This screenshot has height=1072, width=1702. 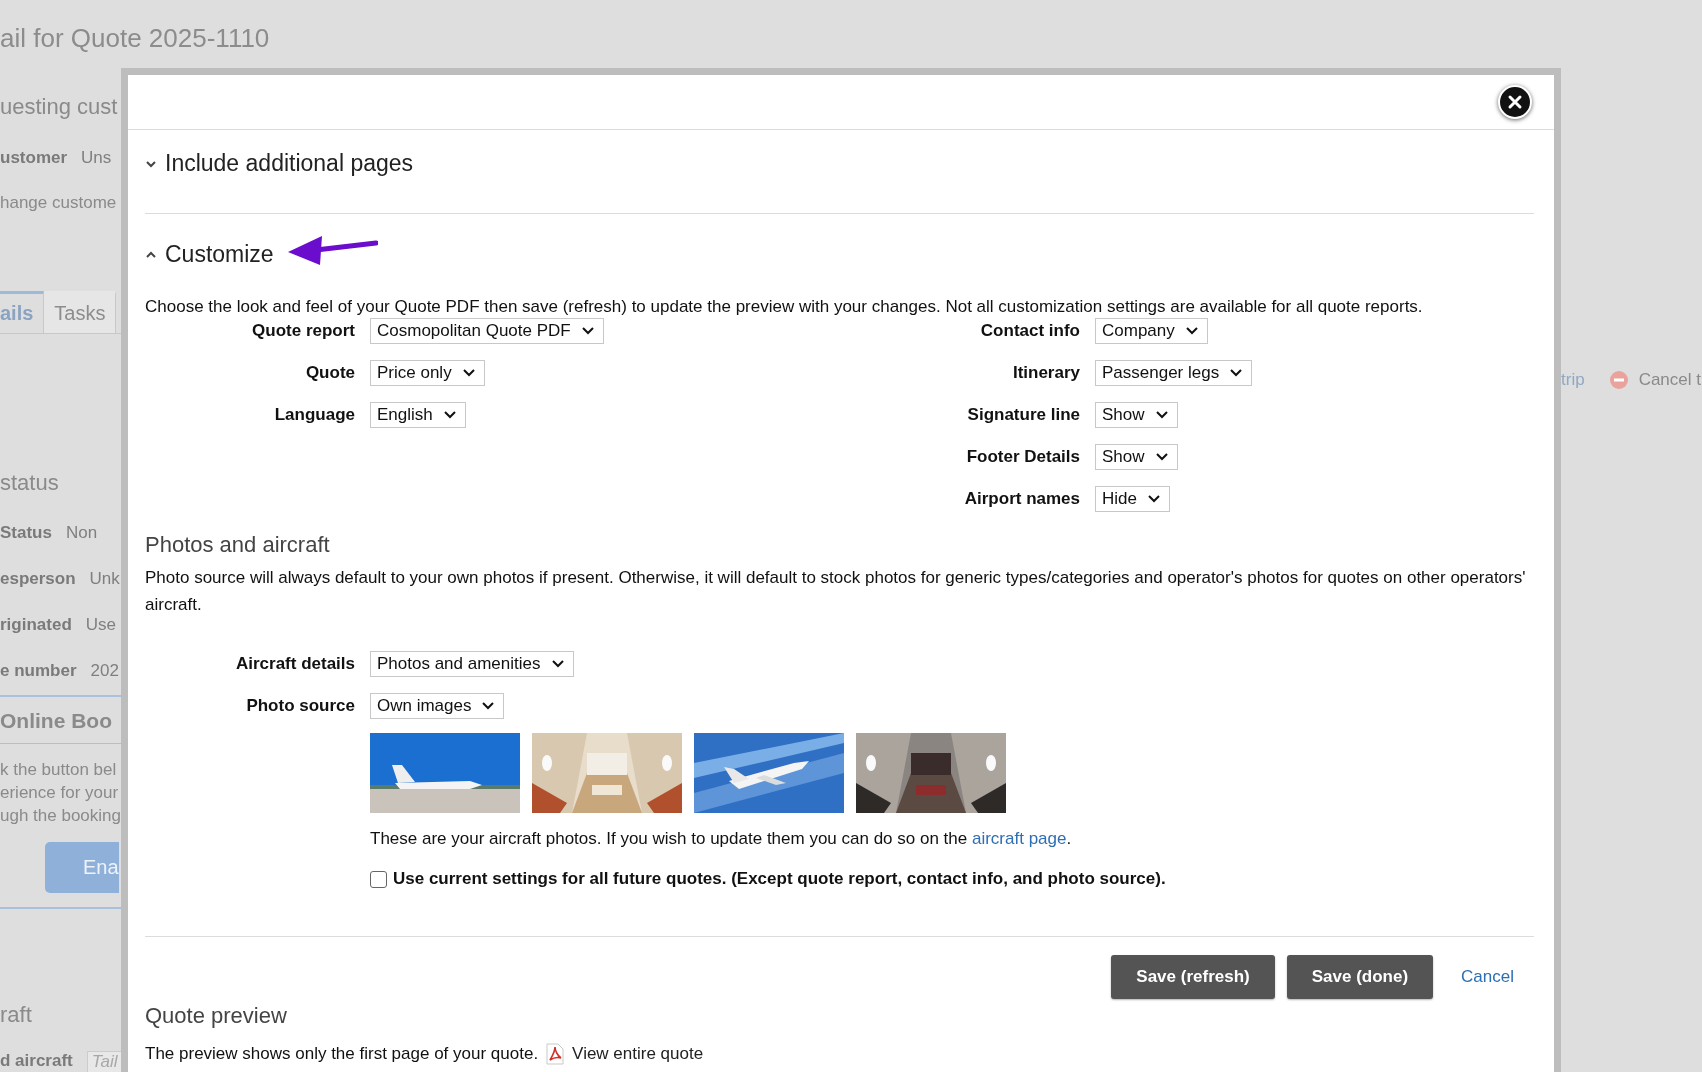 I want to click on field-value: 202, so click(x=104, y=671).